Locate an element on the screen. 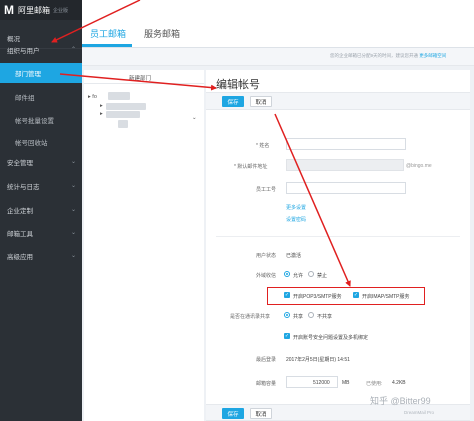 This screenshot has height=421, width=474. save-button-bottom: 保存 is located at coordinates (233, 413).